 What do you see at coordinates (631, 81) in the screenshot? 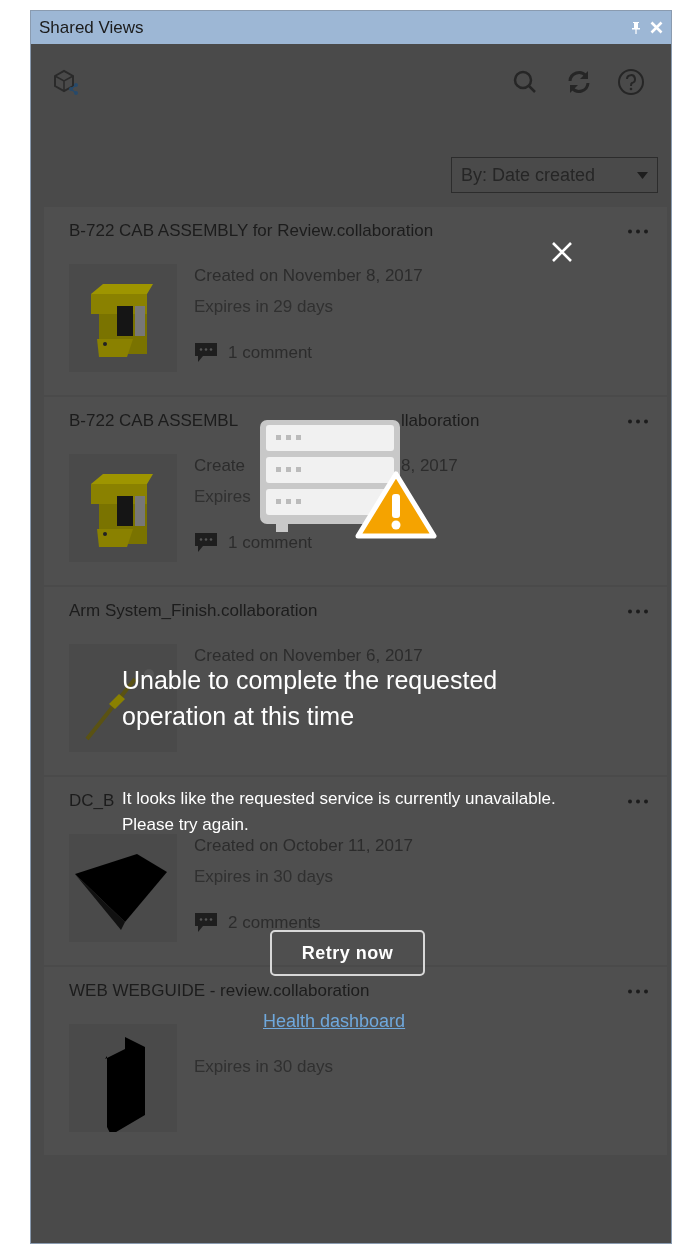
I see `help-icon` at bounding box center [631, 81].